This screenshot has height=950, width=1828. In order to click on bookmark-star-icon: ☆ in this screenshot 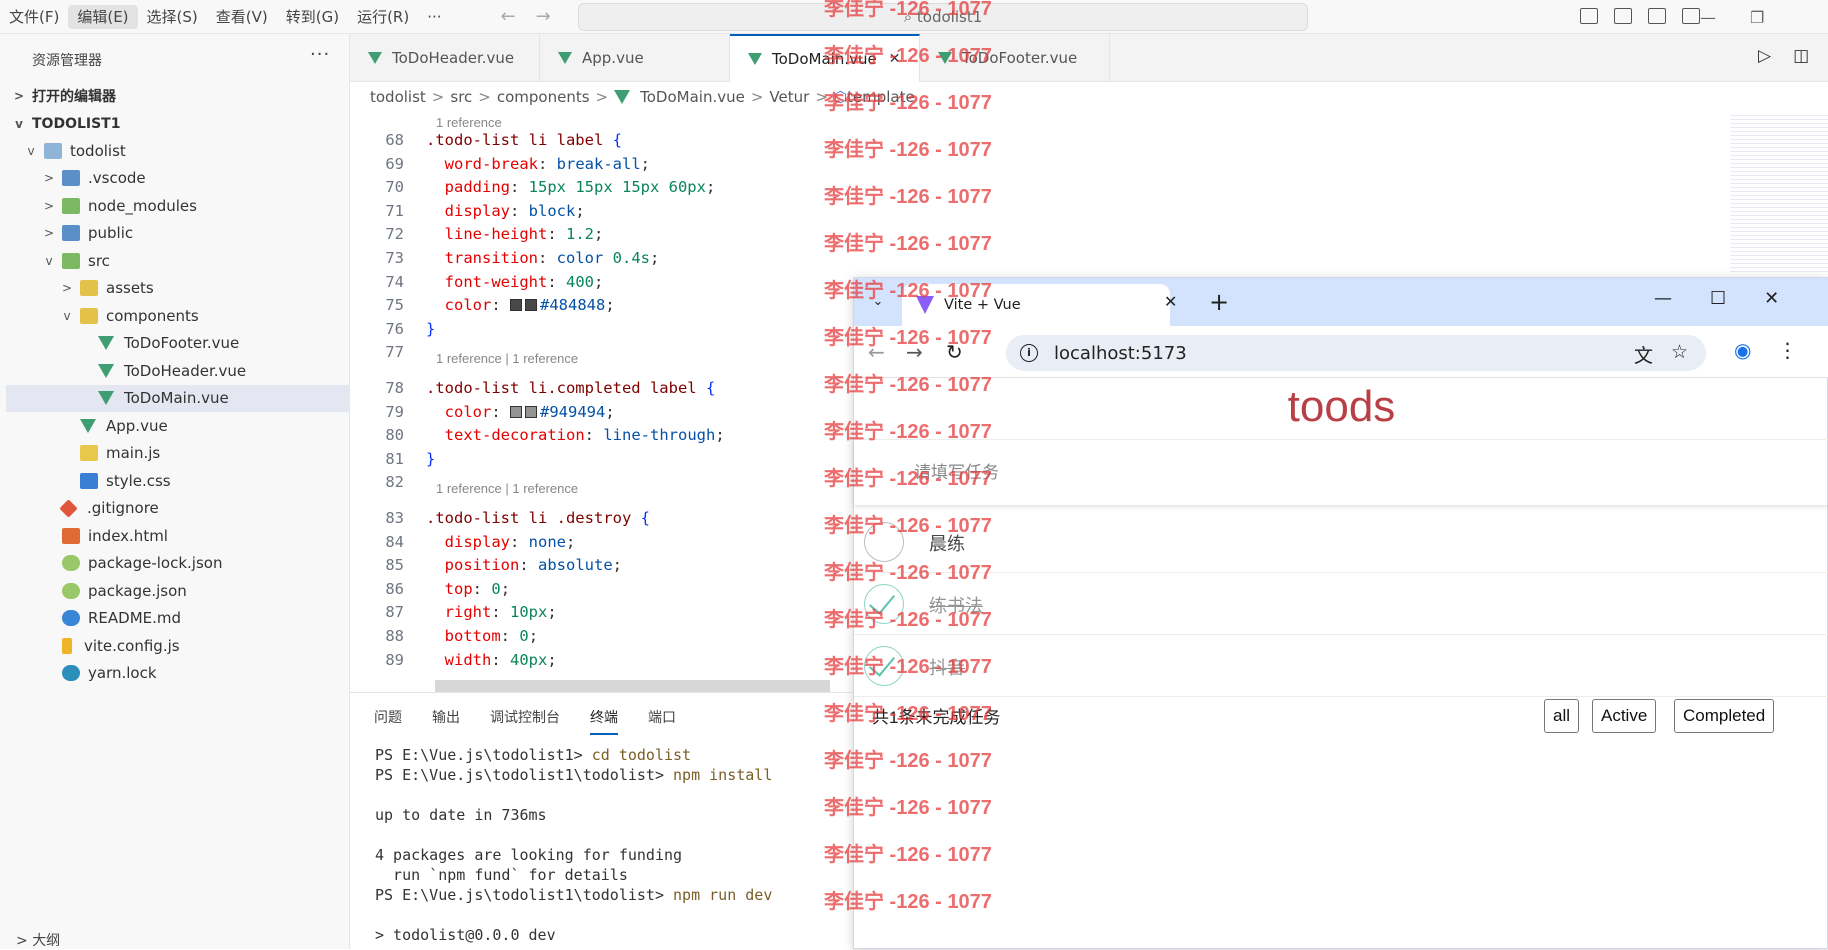, I will do `click(1679, 354)`.